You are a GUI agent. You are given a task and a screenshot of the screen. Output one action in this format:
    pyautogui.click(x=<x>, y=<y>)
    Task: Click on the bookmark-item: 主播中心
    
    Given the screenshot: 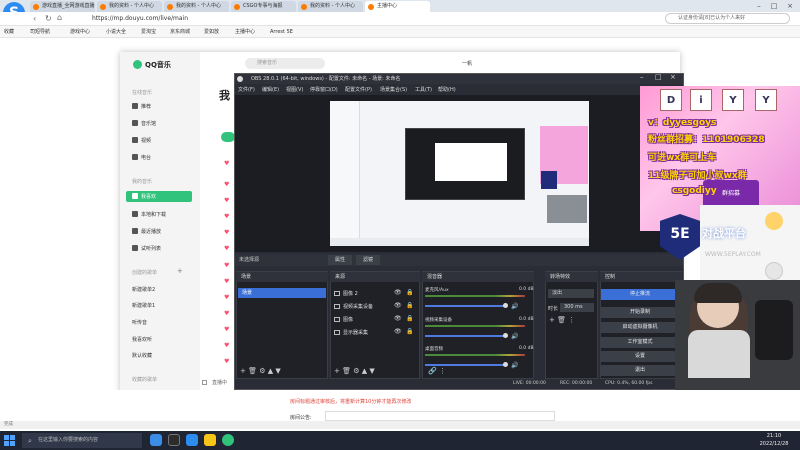 What is the action you would take?
    pyautogui.click(x=245, y=32)
    